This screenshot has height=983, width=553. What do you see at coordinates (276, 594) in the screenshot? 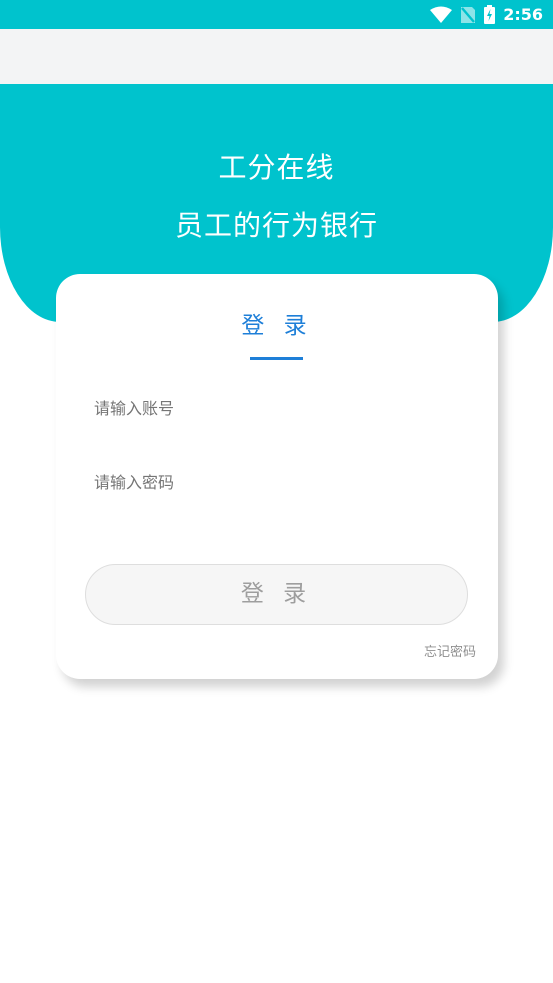
I see `login-button: 登 录` at bounding box center [276, 594].